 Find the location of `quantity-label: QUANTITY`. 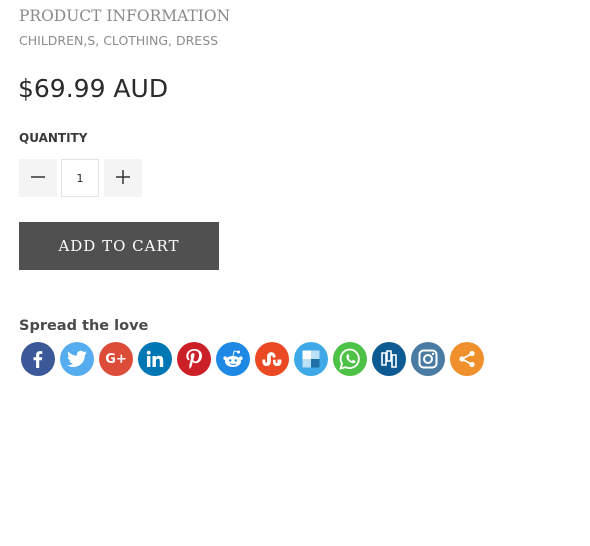

quantity-label: QUANTITY is located at coordinates (53, 138).